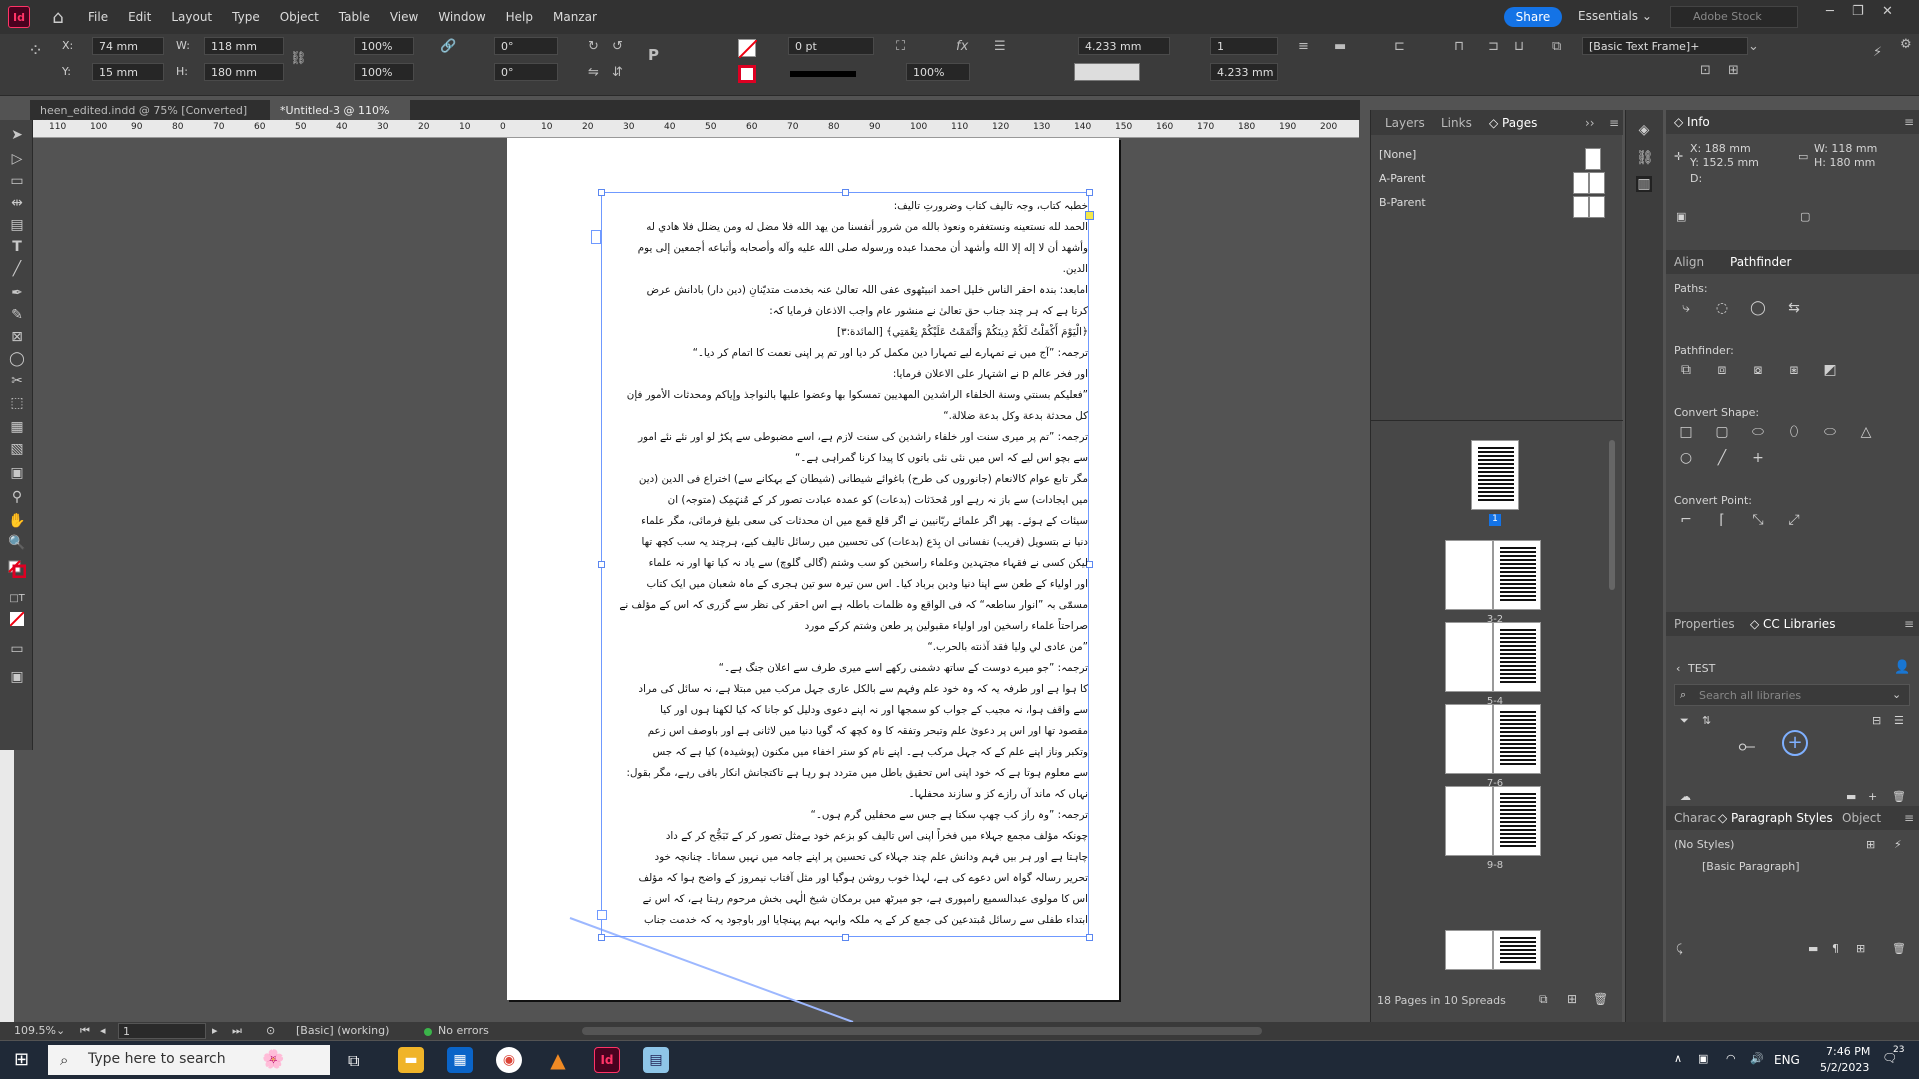  I want to click on align-icon: ☰, so click(1000, 47).